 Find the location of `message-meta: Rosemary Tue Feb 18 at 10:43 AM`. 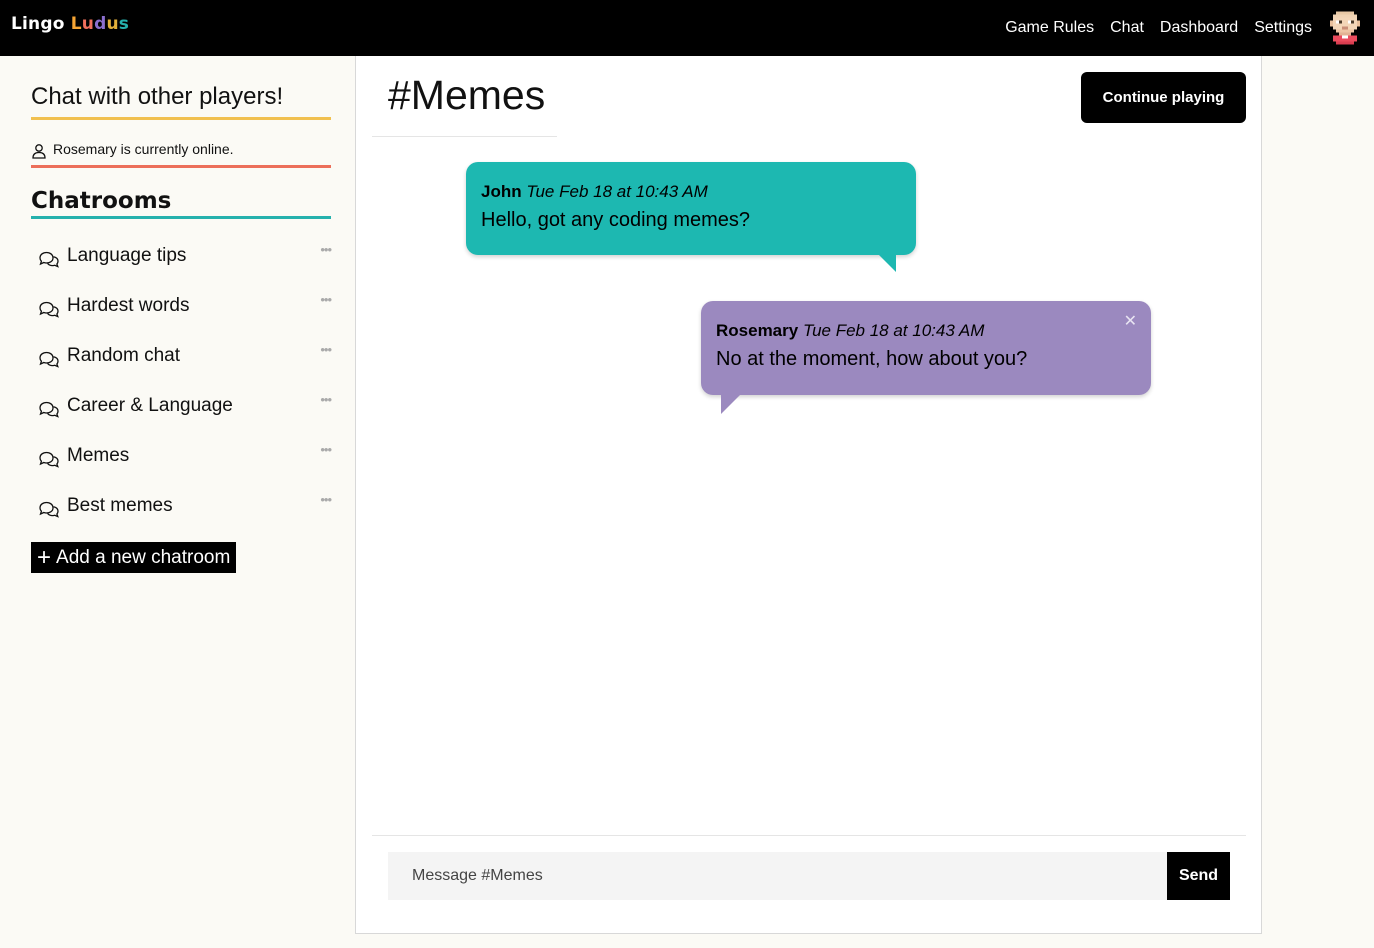

message-meta: Rosemary Tue Feb 18 at 10:43 AM is located at coordinates (926, 331).